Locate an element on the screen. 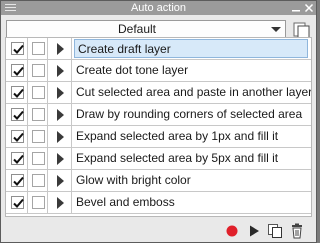  action-row: Bevel and emboss is located at coordinates (158, 203).